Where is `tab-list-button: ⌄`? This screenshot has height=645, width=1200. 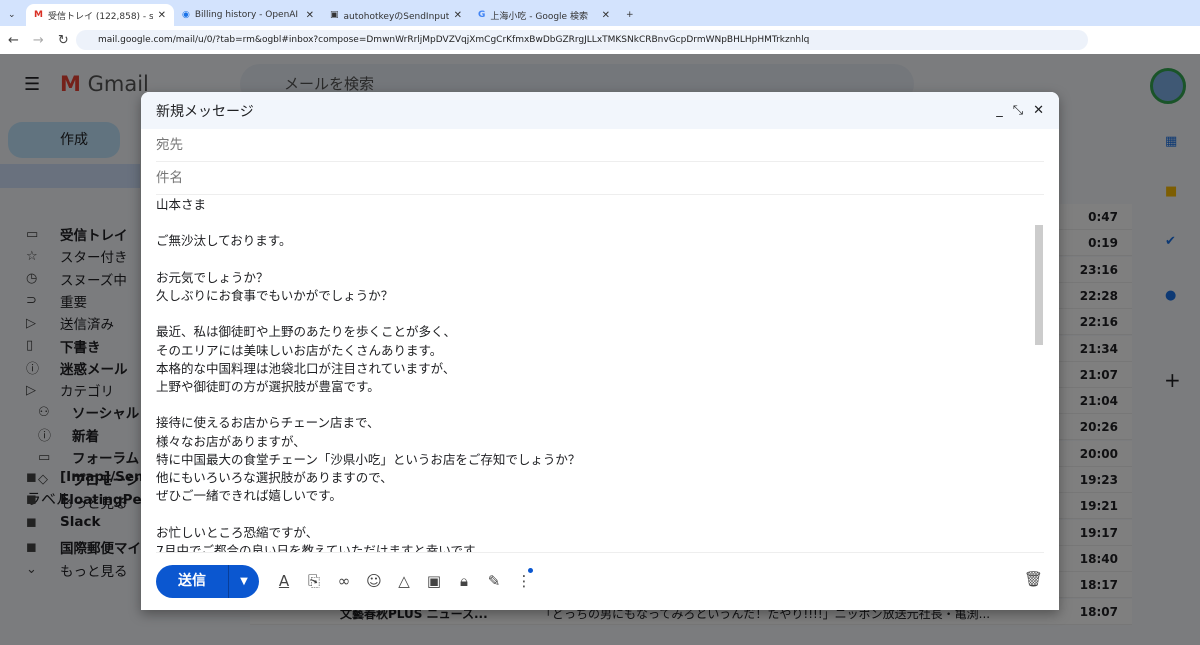 tab-list-button: ⌄ is located at coordinates (13, 15).